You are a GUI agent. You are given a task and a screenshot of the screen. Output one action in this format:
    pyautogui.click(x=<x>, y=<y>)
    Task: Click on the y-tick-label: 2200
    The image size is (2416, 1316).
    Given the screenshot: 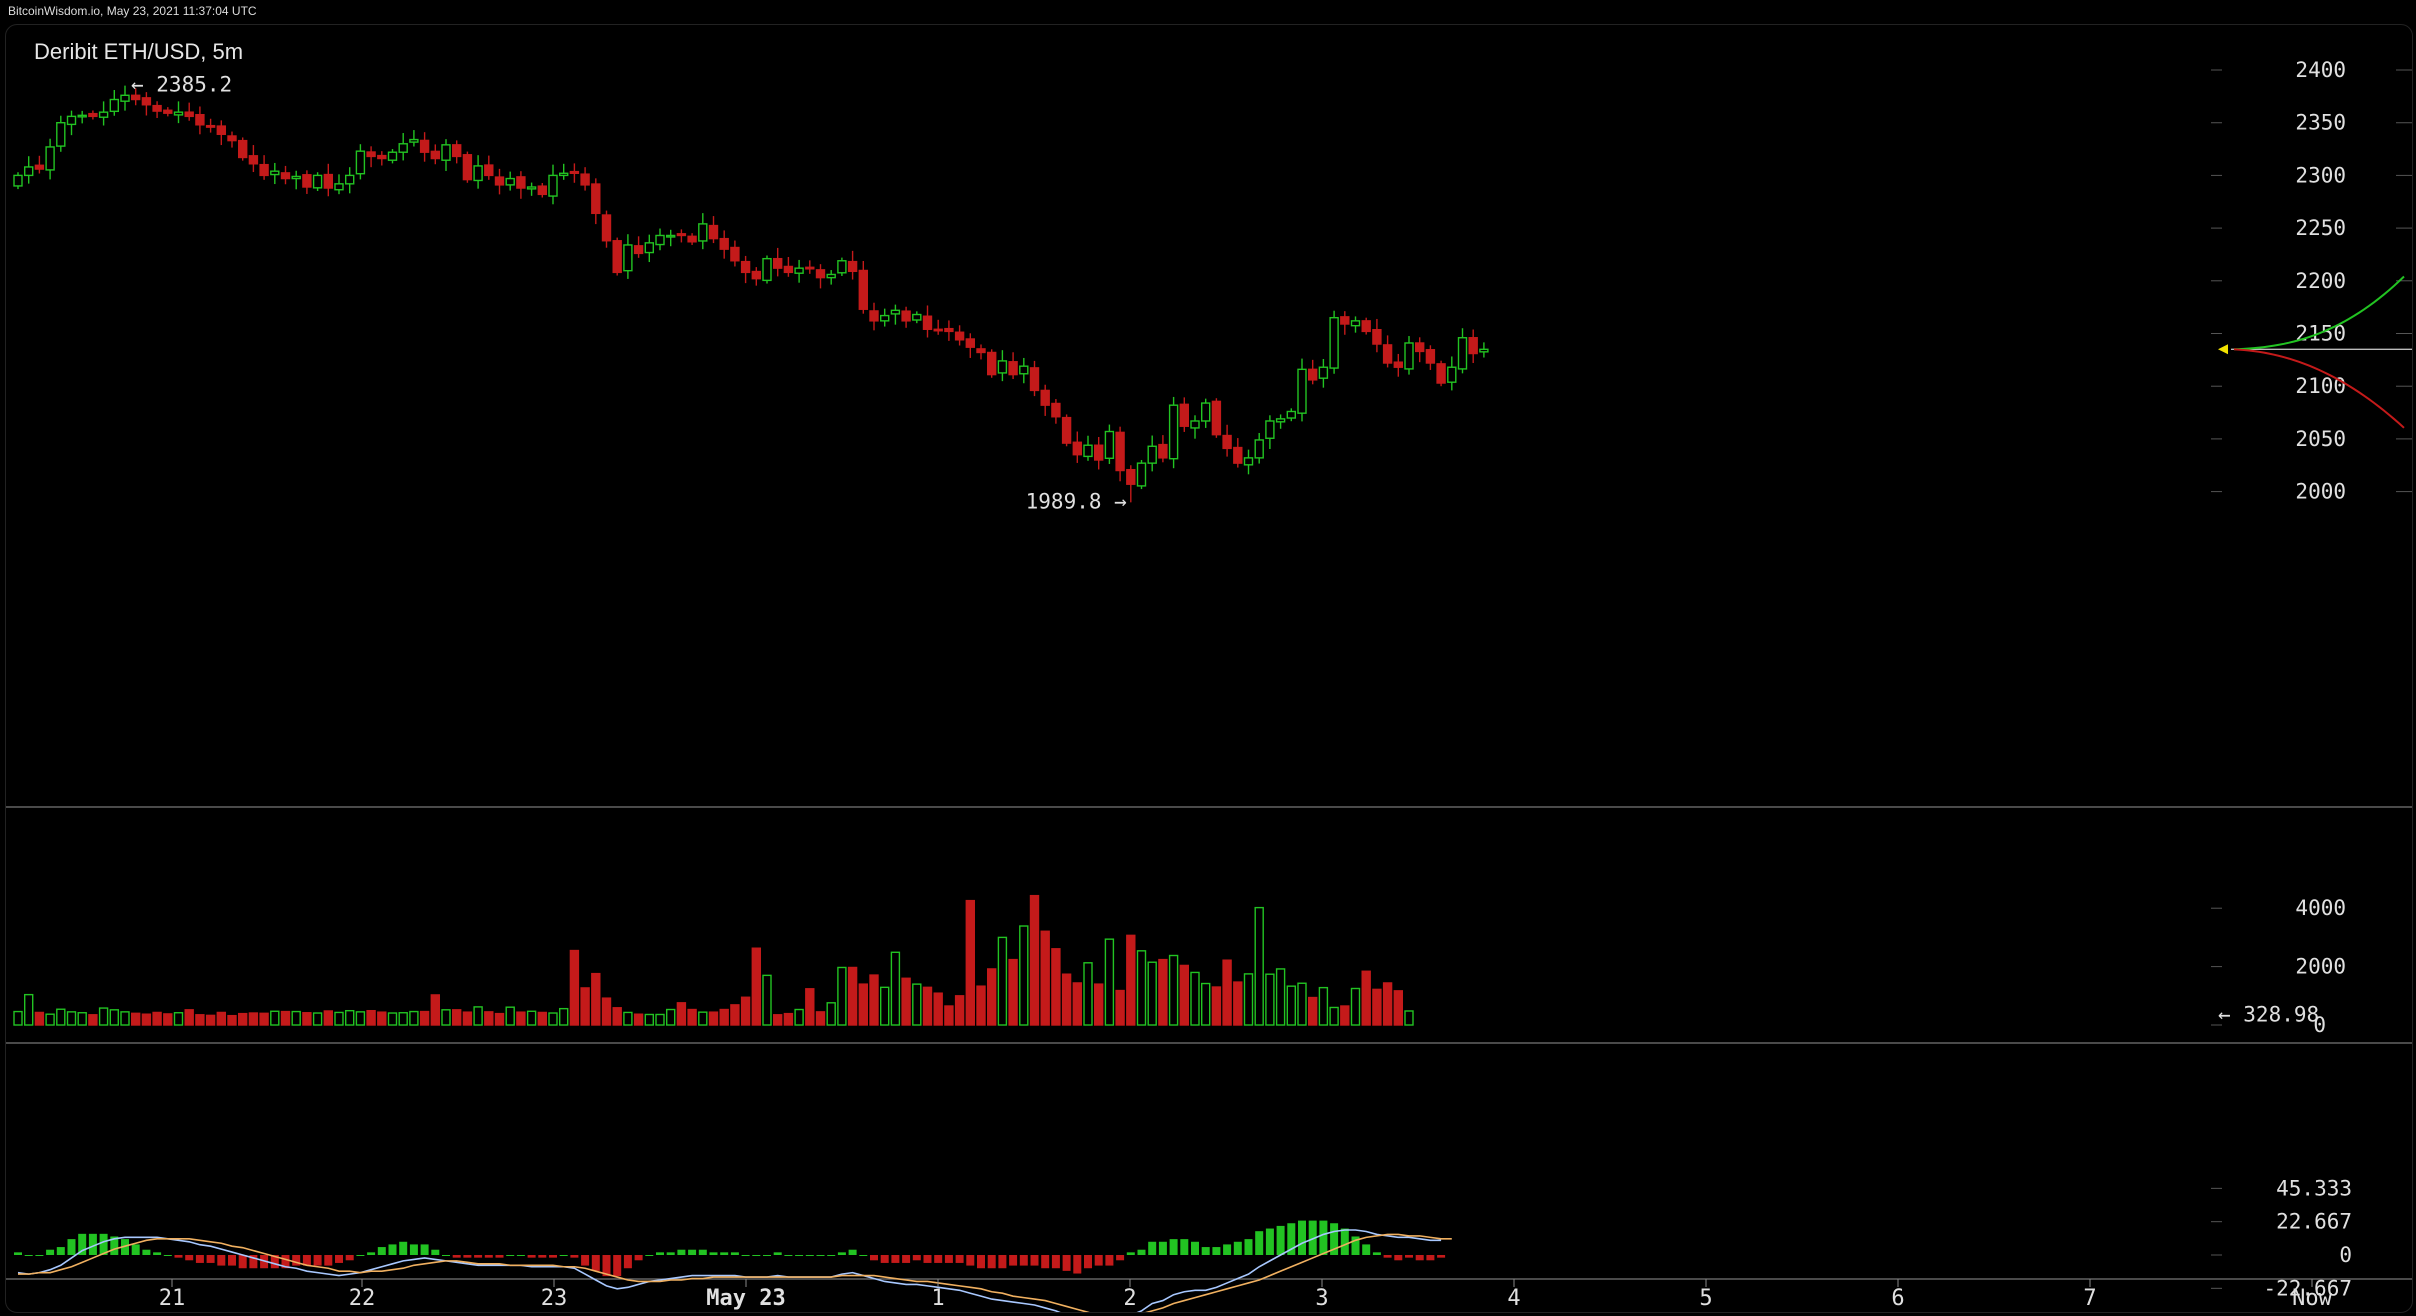 What is the action you would take?
    pyautogui.click(x=2320, y=281)
    